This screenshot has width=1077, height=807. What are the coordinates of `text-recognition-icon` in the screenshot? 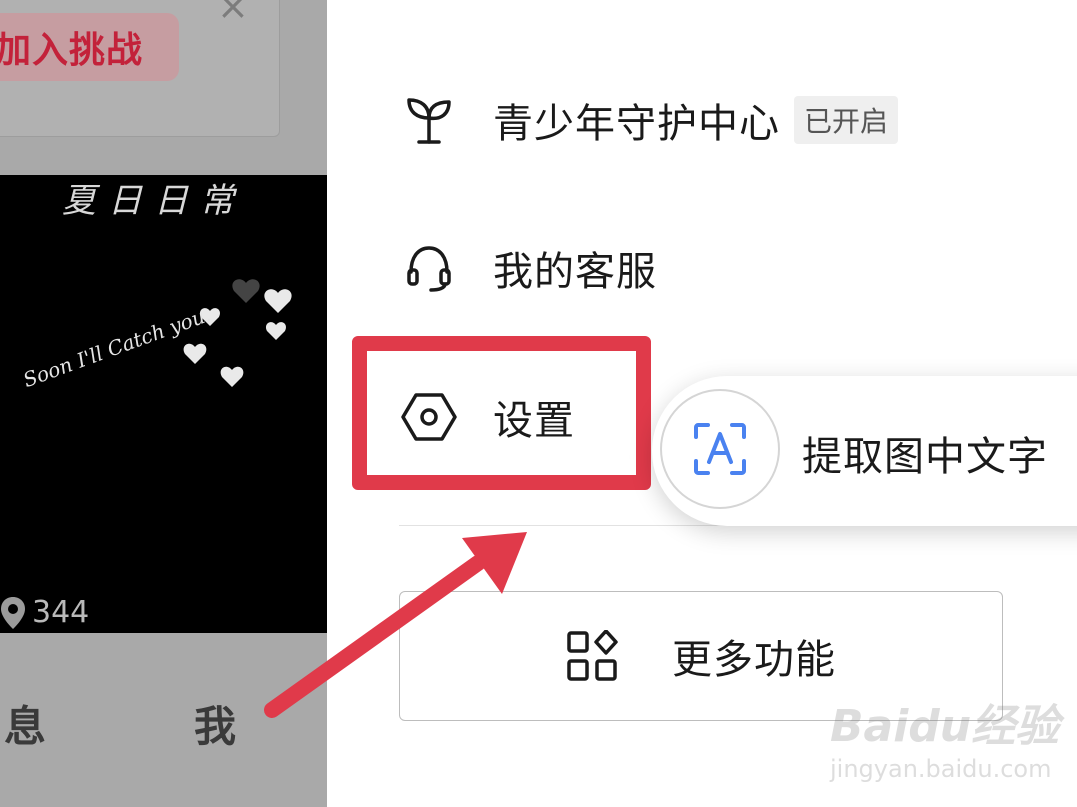 It's located at (720, 449).